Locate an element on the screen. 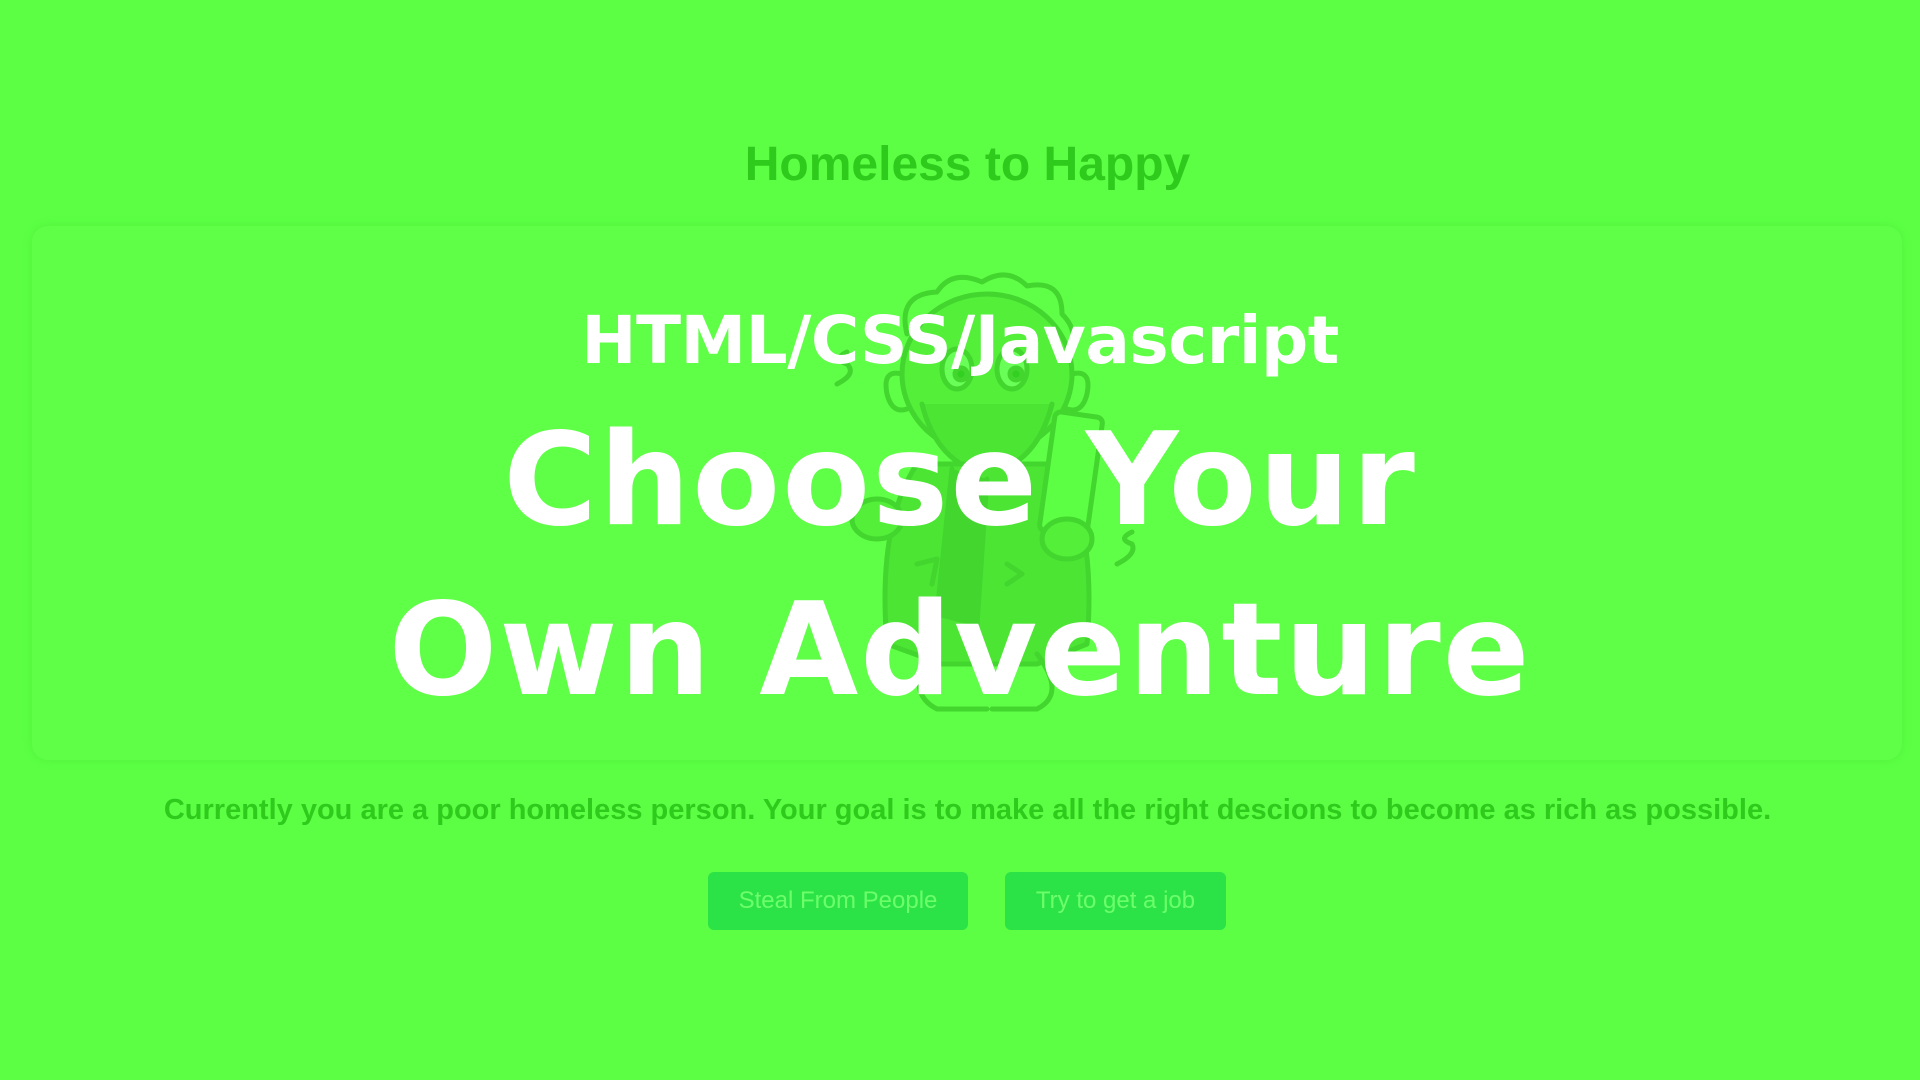 The width and height of the screenshot is (1920, 1080). get-a-job-button: Try to get a job is located at coordinates (1115, 901).